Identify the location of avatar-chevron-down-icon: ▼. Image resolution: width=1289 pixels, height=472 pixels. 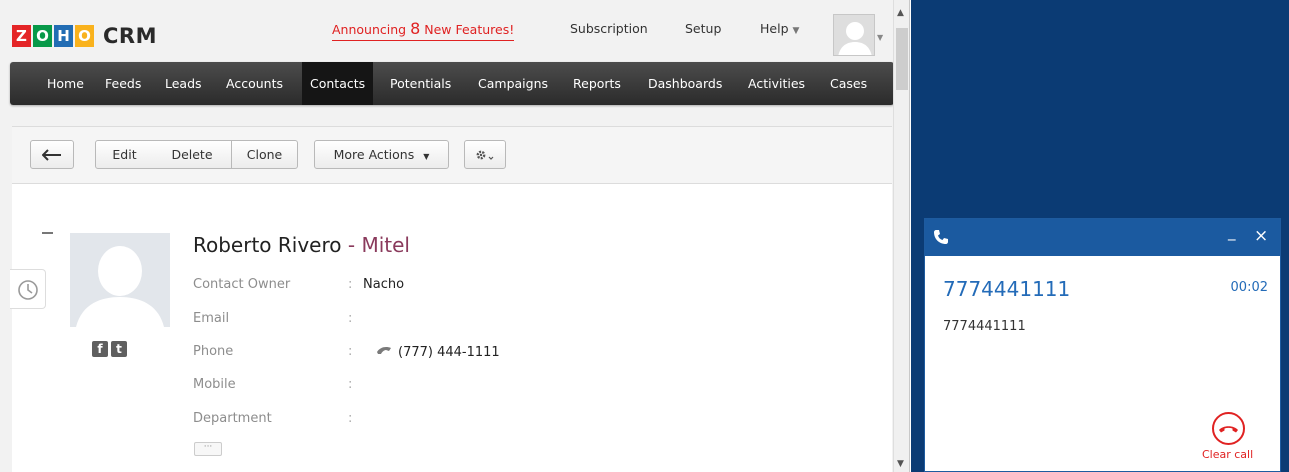
(880, 37).